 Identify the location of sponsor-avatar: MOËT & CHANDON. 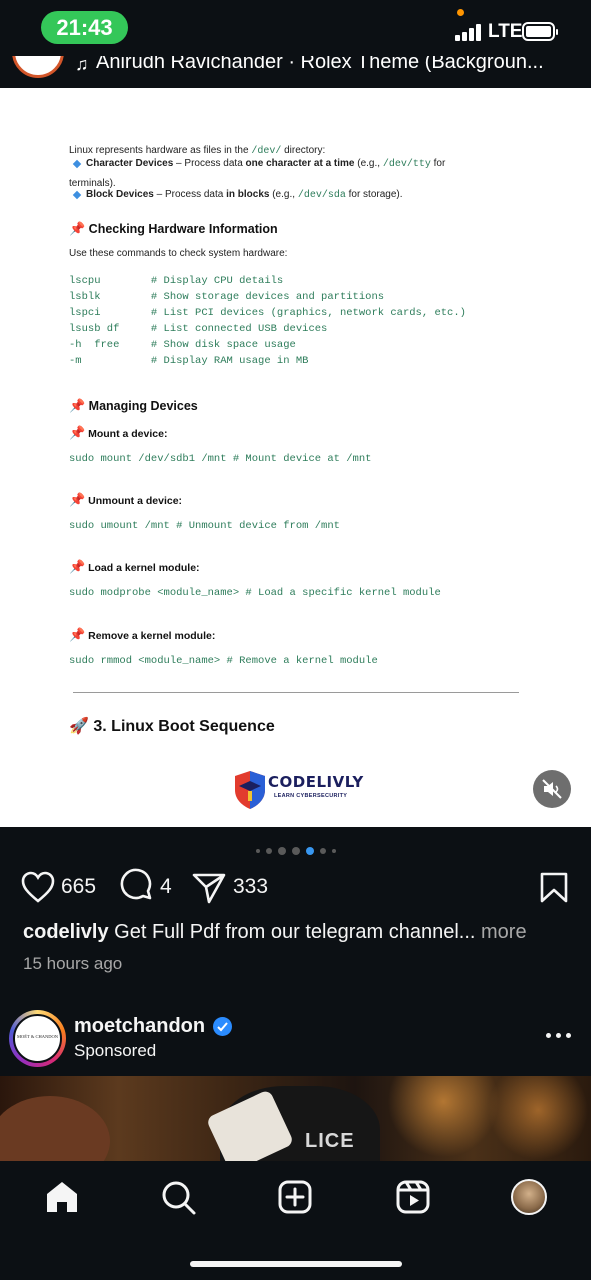
(37, 1038).